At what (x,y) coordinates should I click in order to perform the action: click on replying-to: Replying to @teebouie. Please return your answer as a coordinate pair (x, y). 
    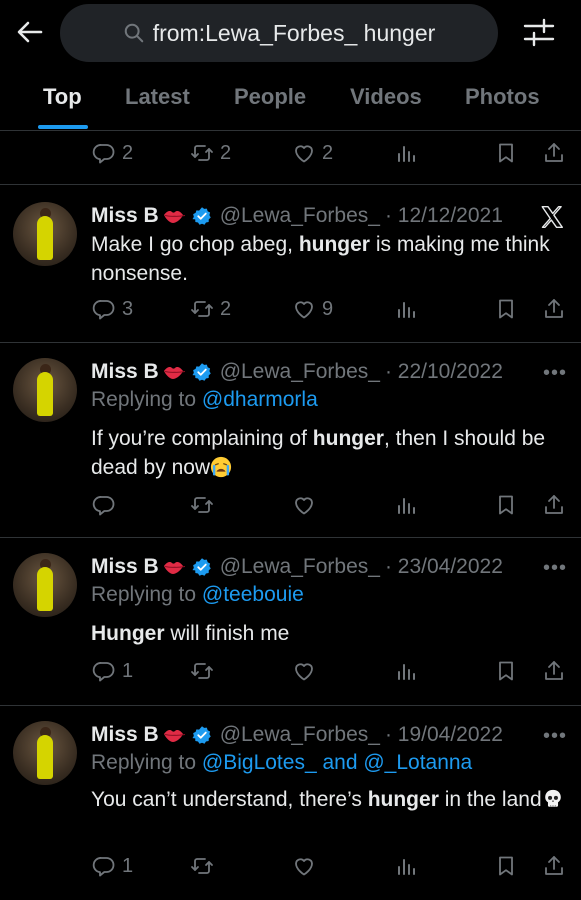
    Looking at the image, I should click on (197, 594).